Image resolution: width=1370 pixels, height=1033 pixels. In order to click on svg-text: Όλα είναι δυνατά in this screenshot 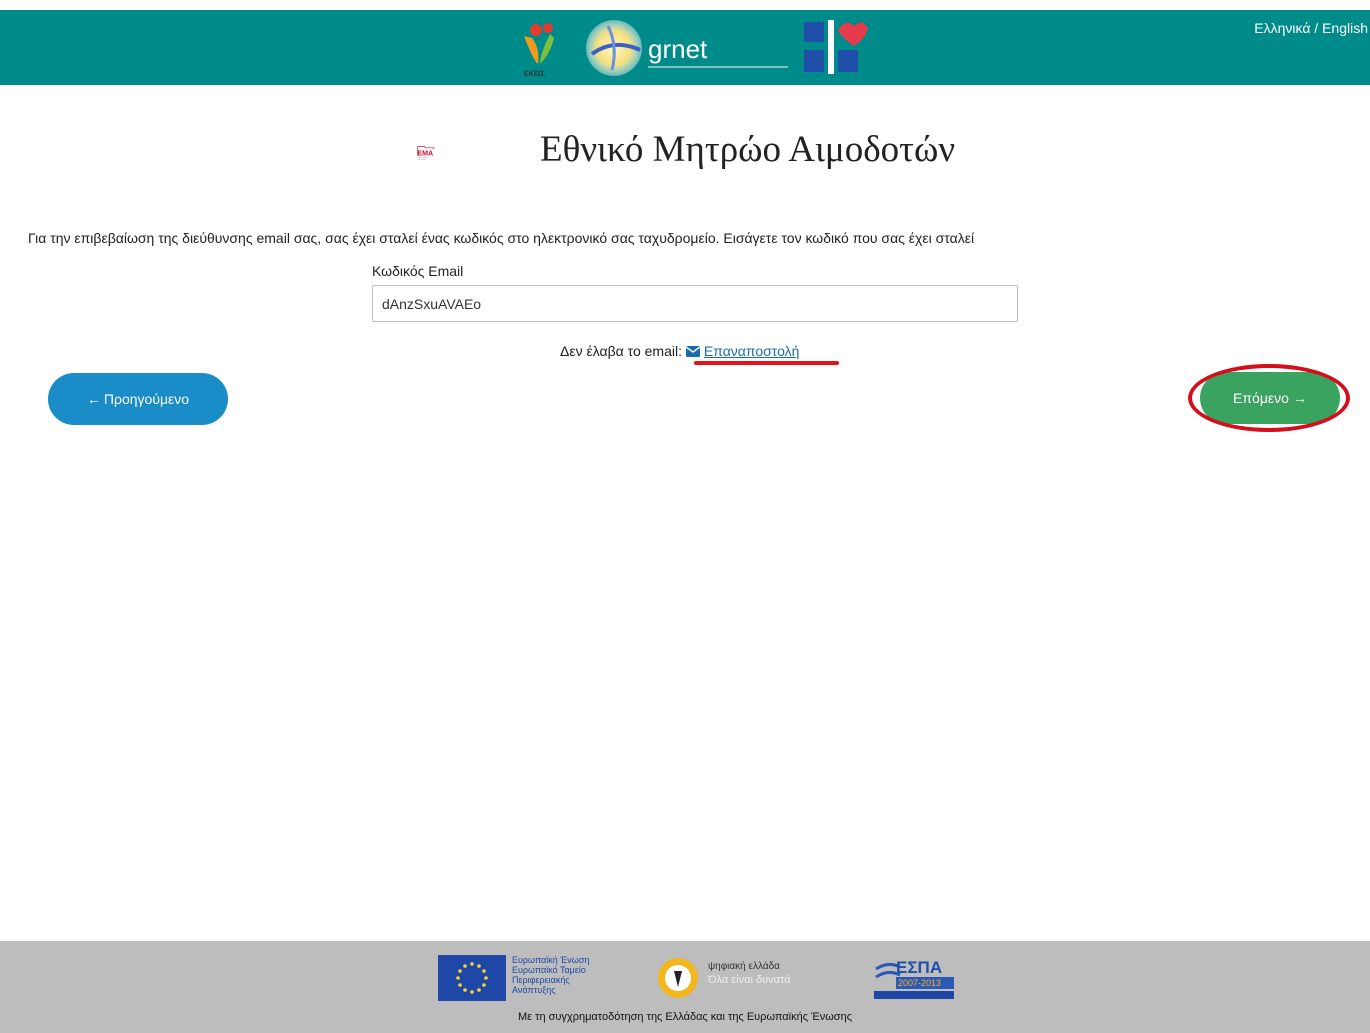, I will do `click(749, 980)`.